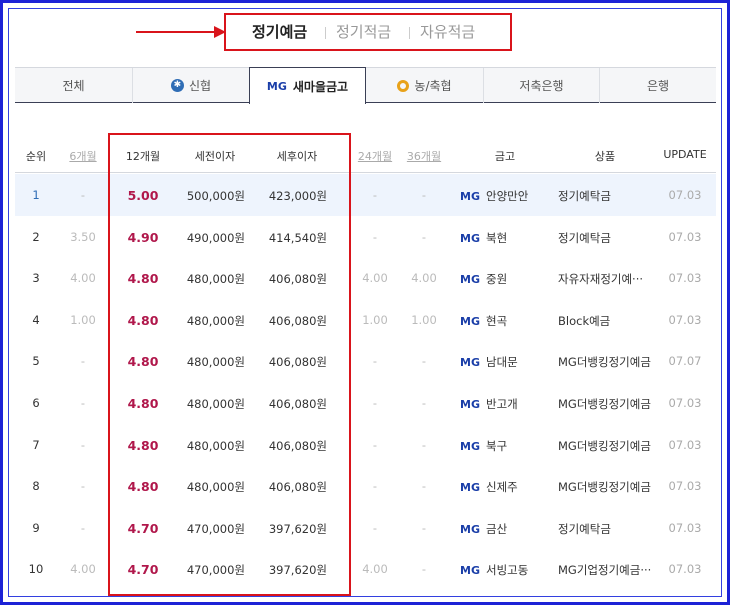 Image resolution: width=730 pixels, height=605 pixels. What do you see at coordinates (447, 32) in the screenshot?
I see `tab-free-savings: 자유적금` at bounding box center [447, 32].